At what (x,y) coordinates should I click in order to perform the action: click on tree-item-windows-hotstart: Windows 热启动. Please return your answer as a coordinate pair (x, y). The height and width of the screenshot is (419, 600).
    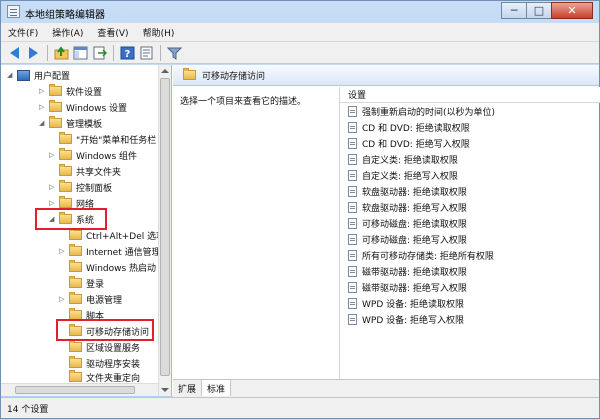
    Looking at the image, I should click on (107, 267).